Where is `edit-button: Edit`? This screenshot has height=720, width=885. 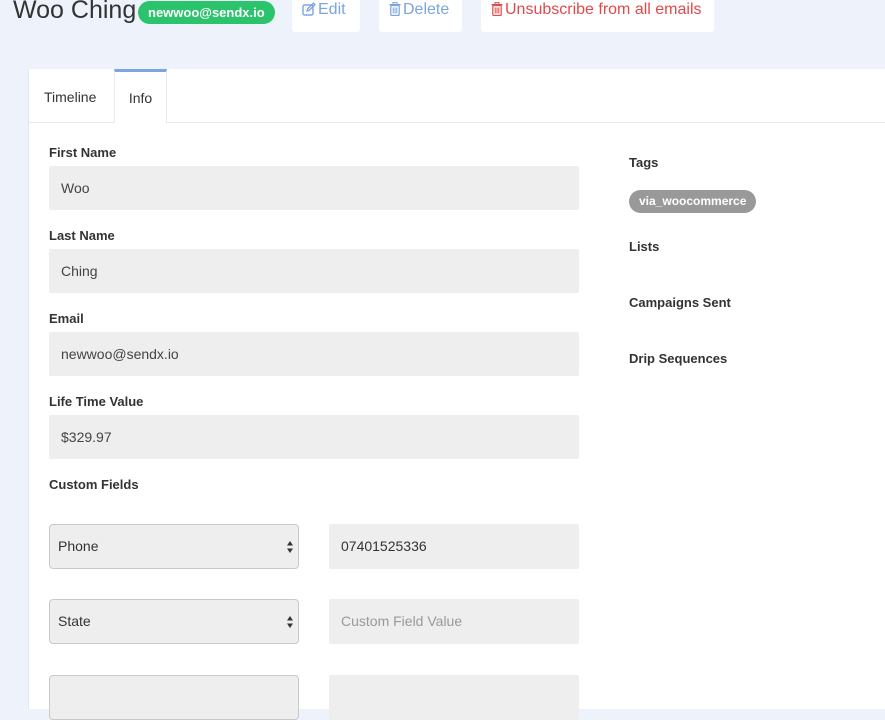 edit-button: Edit is located at coordinates (326, 16).